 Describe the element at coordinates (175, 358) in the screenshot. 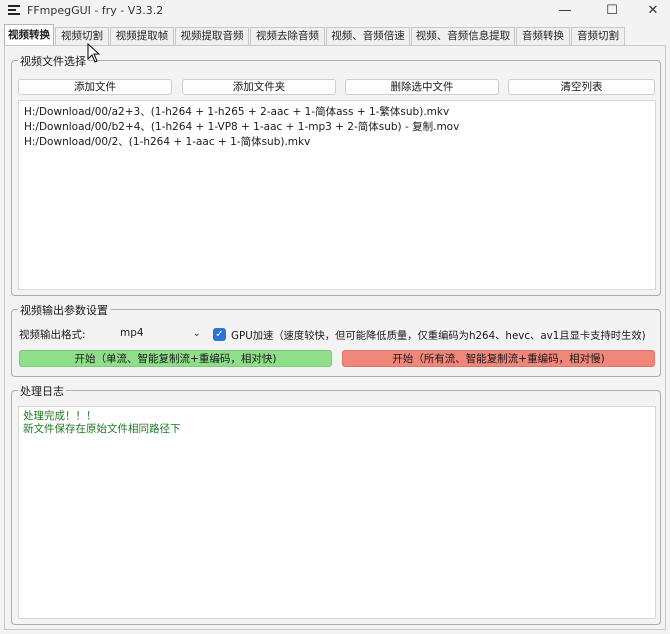

I see `start-fast-button: 开始（单流、智能复制流+重编码，相对快)` at that location.